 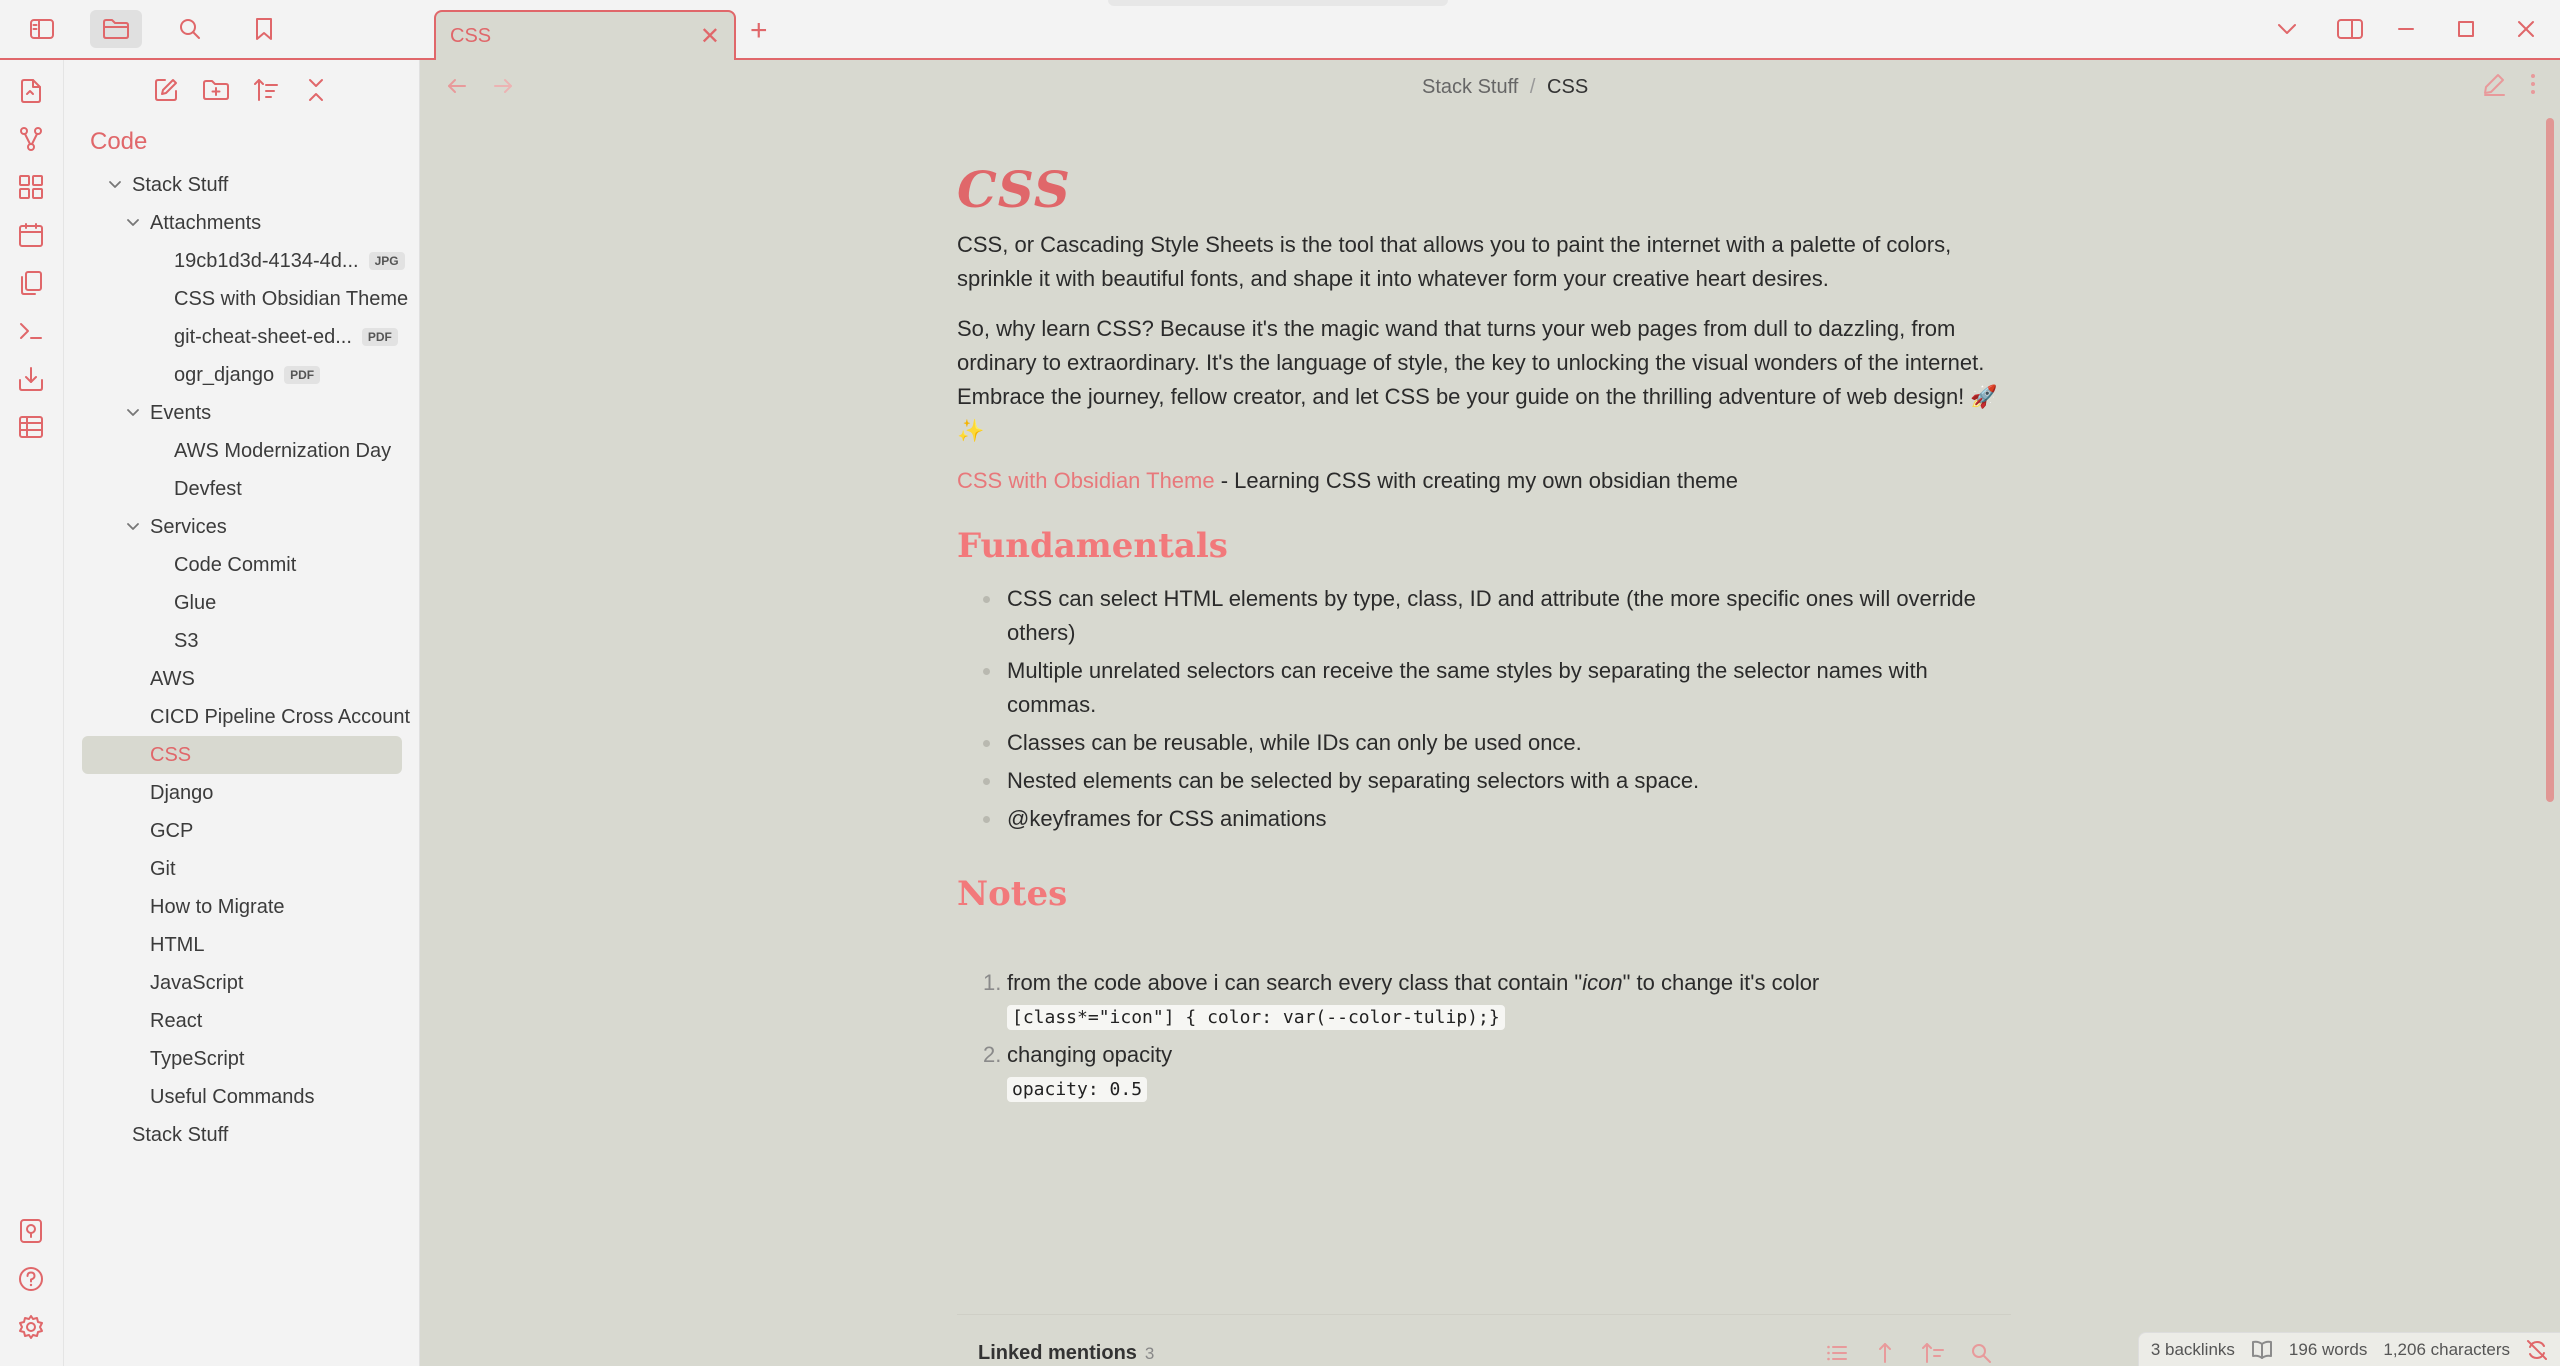 What do you see at coordinates (242, 1059) in the screenshot?
I see `file-item: TypeScript` at bounding box center [242, 1059].